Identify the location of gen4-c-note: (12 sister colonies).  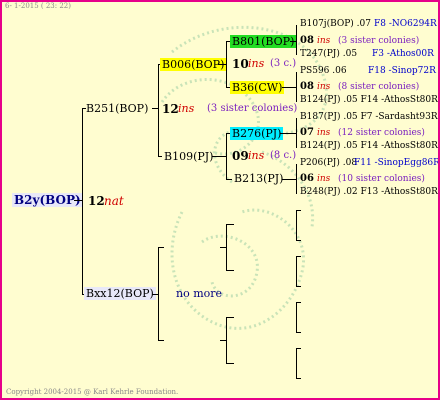
(381, 133).